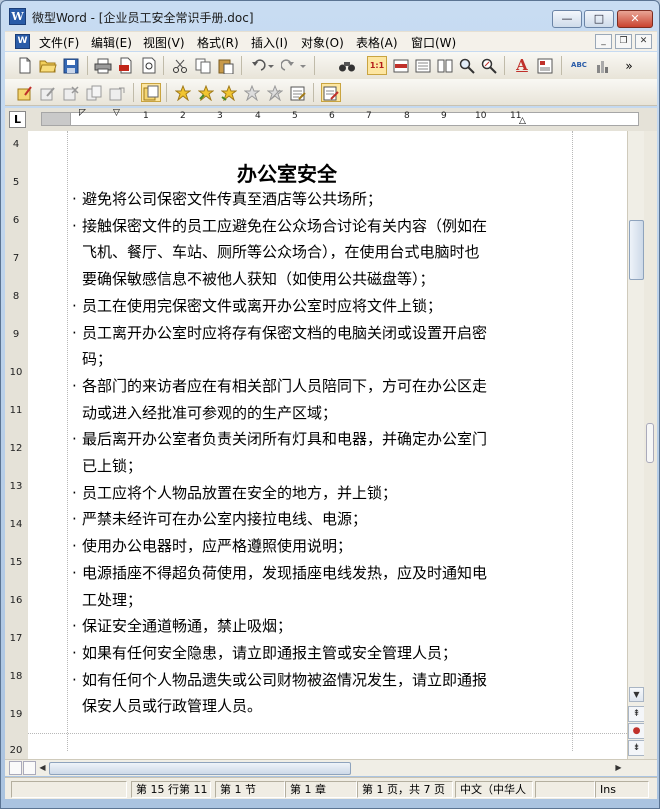 The width and height of the screenshot is (660, 809). Describe the element at coordinates (276, 252) in the screenshot. I see `continuation-line: 飞机、餐厅、车站、厕所等公众场合），在使用台式电脑时也` at that location.